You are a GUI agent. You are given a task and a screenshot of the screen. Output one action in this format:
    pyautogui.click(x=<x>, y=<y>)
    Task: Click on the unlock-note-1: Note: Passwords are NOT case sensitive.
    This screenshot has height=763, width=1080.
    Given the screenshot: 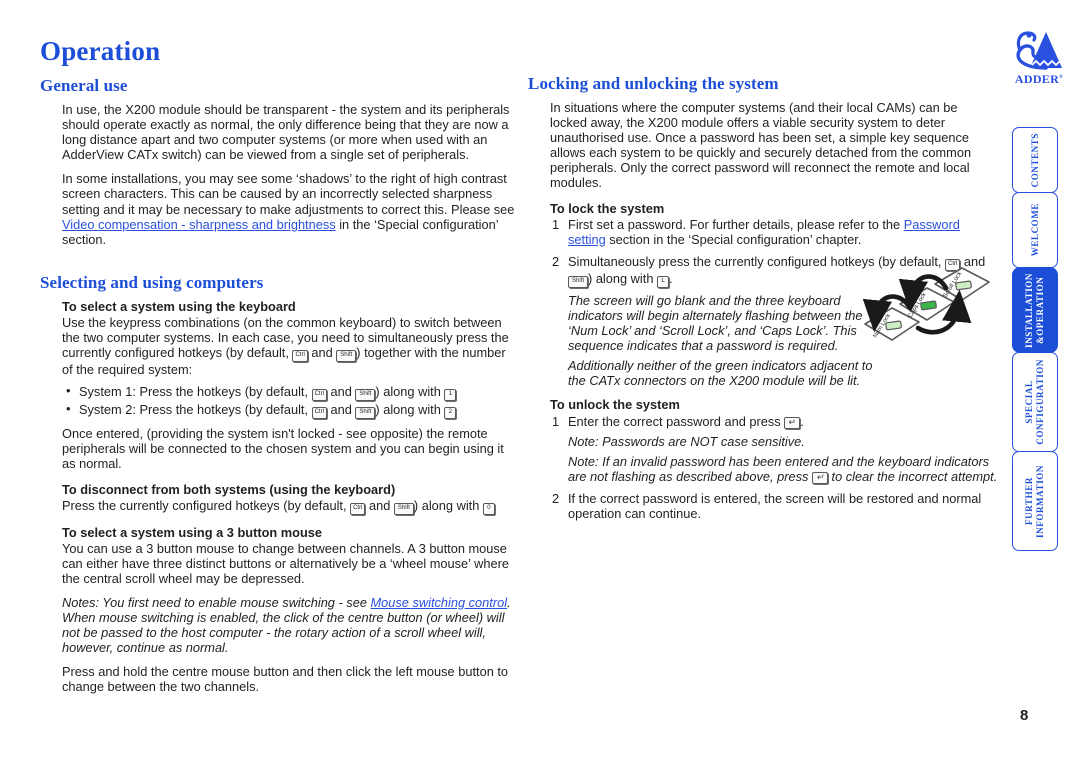 What is the action you would take?
    pyautogui.click(x=686, y=441)
    